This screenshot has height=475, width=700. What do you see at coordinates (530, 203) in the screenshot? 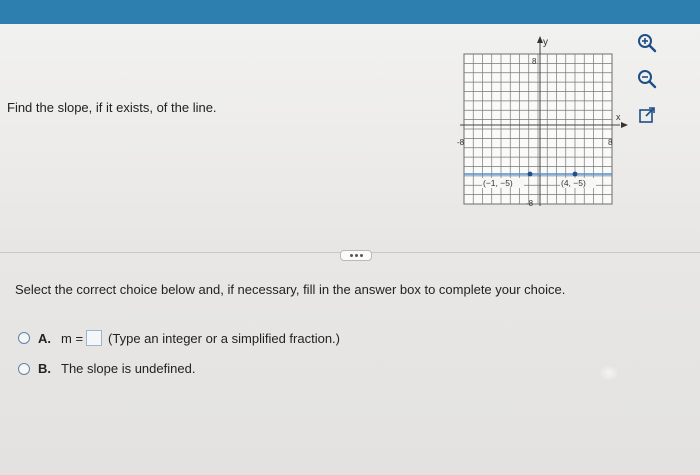
I see `y-tick-bottom: -8` at bounding box center [530, 203].